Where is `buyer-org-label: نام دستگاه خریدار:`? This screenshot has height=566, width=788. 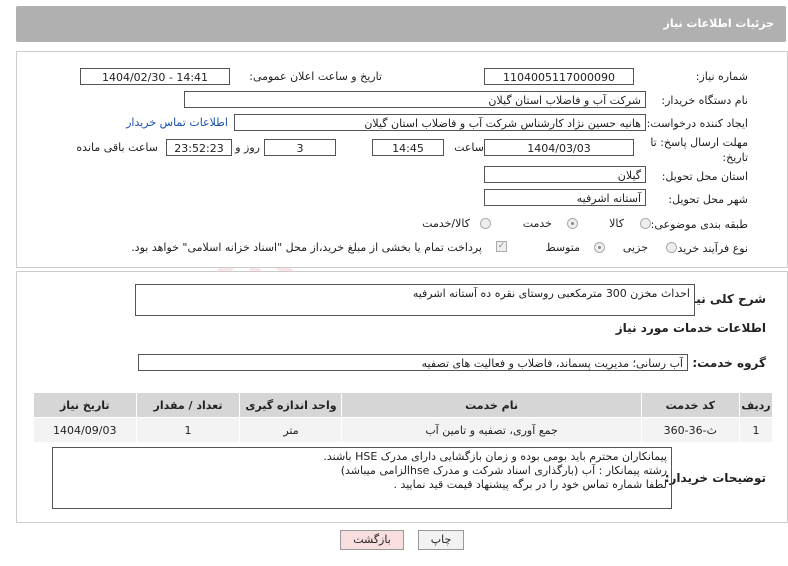
buyer-org-label: نام دستگاه خریدار: is located at coordinates (704, 100).